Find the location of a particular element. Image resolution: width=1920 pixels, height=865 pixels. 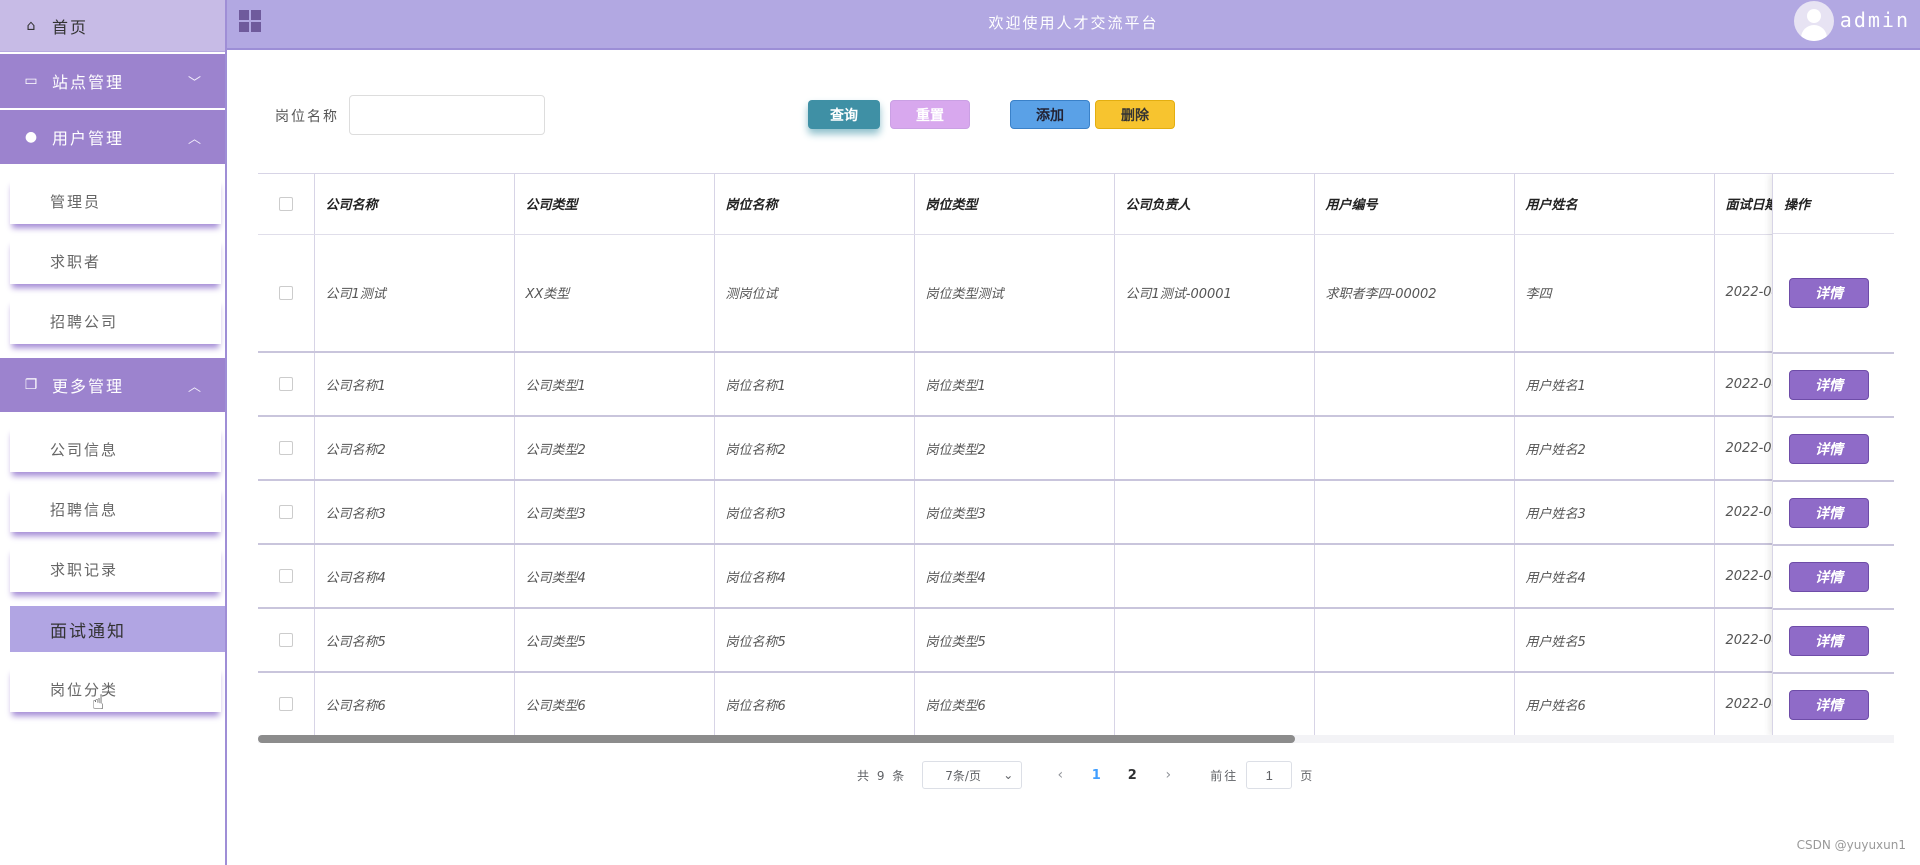

user-icon: ● is located at coordinates (32, 137).